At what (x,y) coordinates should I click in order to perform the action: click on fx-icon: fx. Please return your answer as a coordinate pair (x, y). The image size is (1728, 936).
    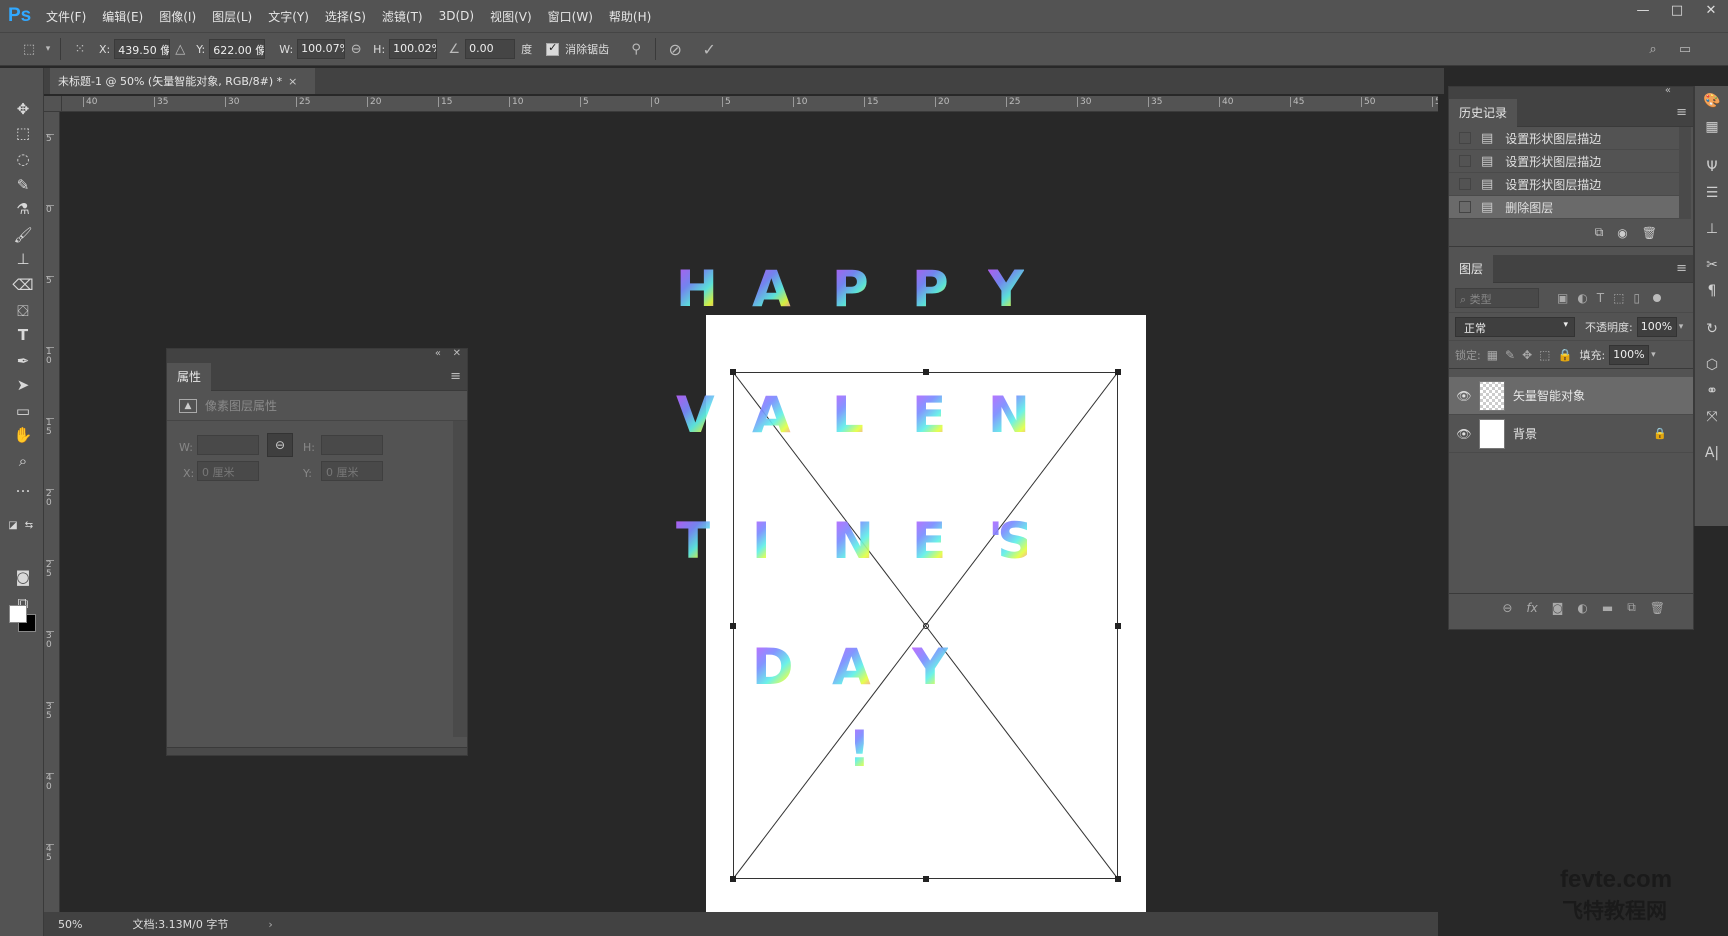
    Looking at the image, I should click on (1531, 608).